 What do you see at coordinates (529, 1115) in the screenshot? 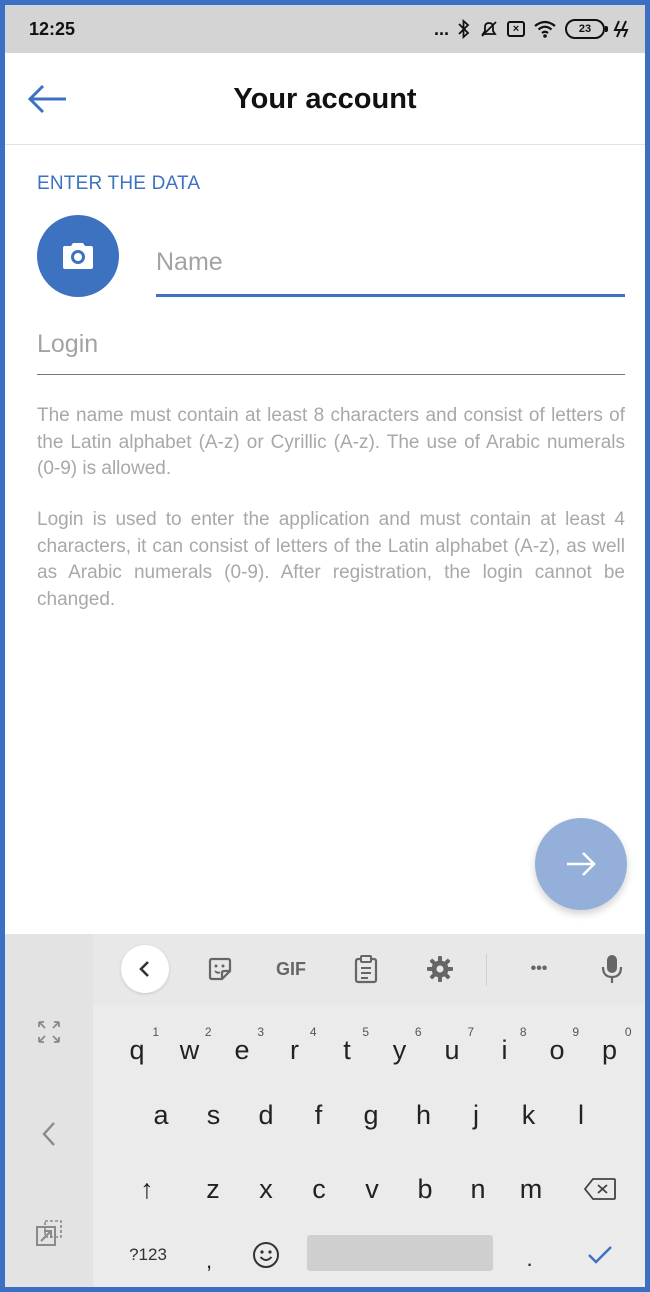
I see `key-k: k` at bounding box center [529, 1115].